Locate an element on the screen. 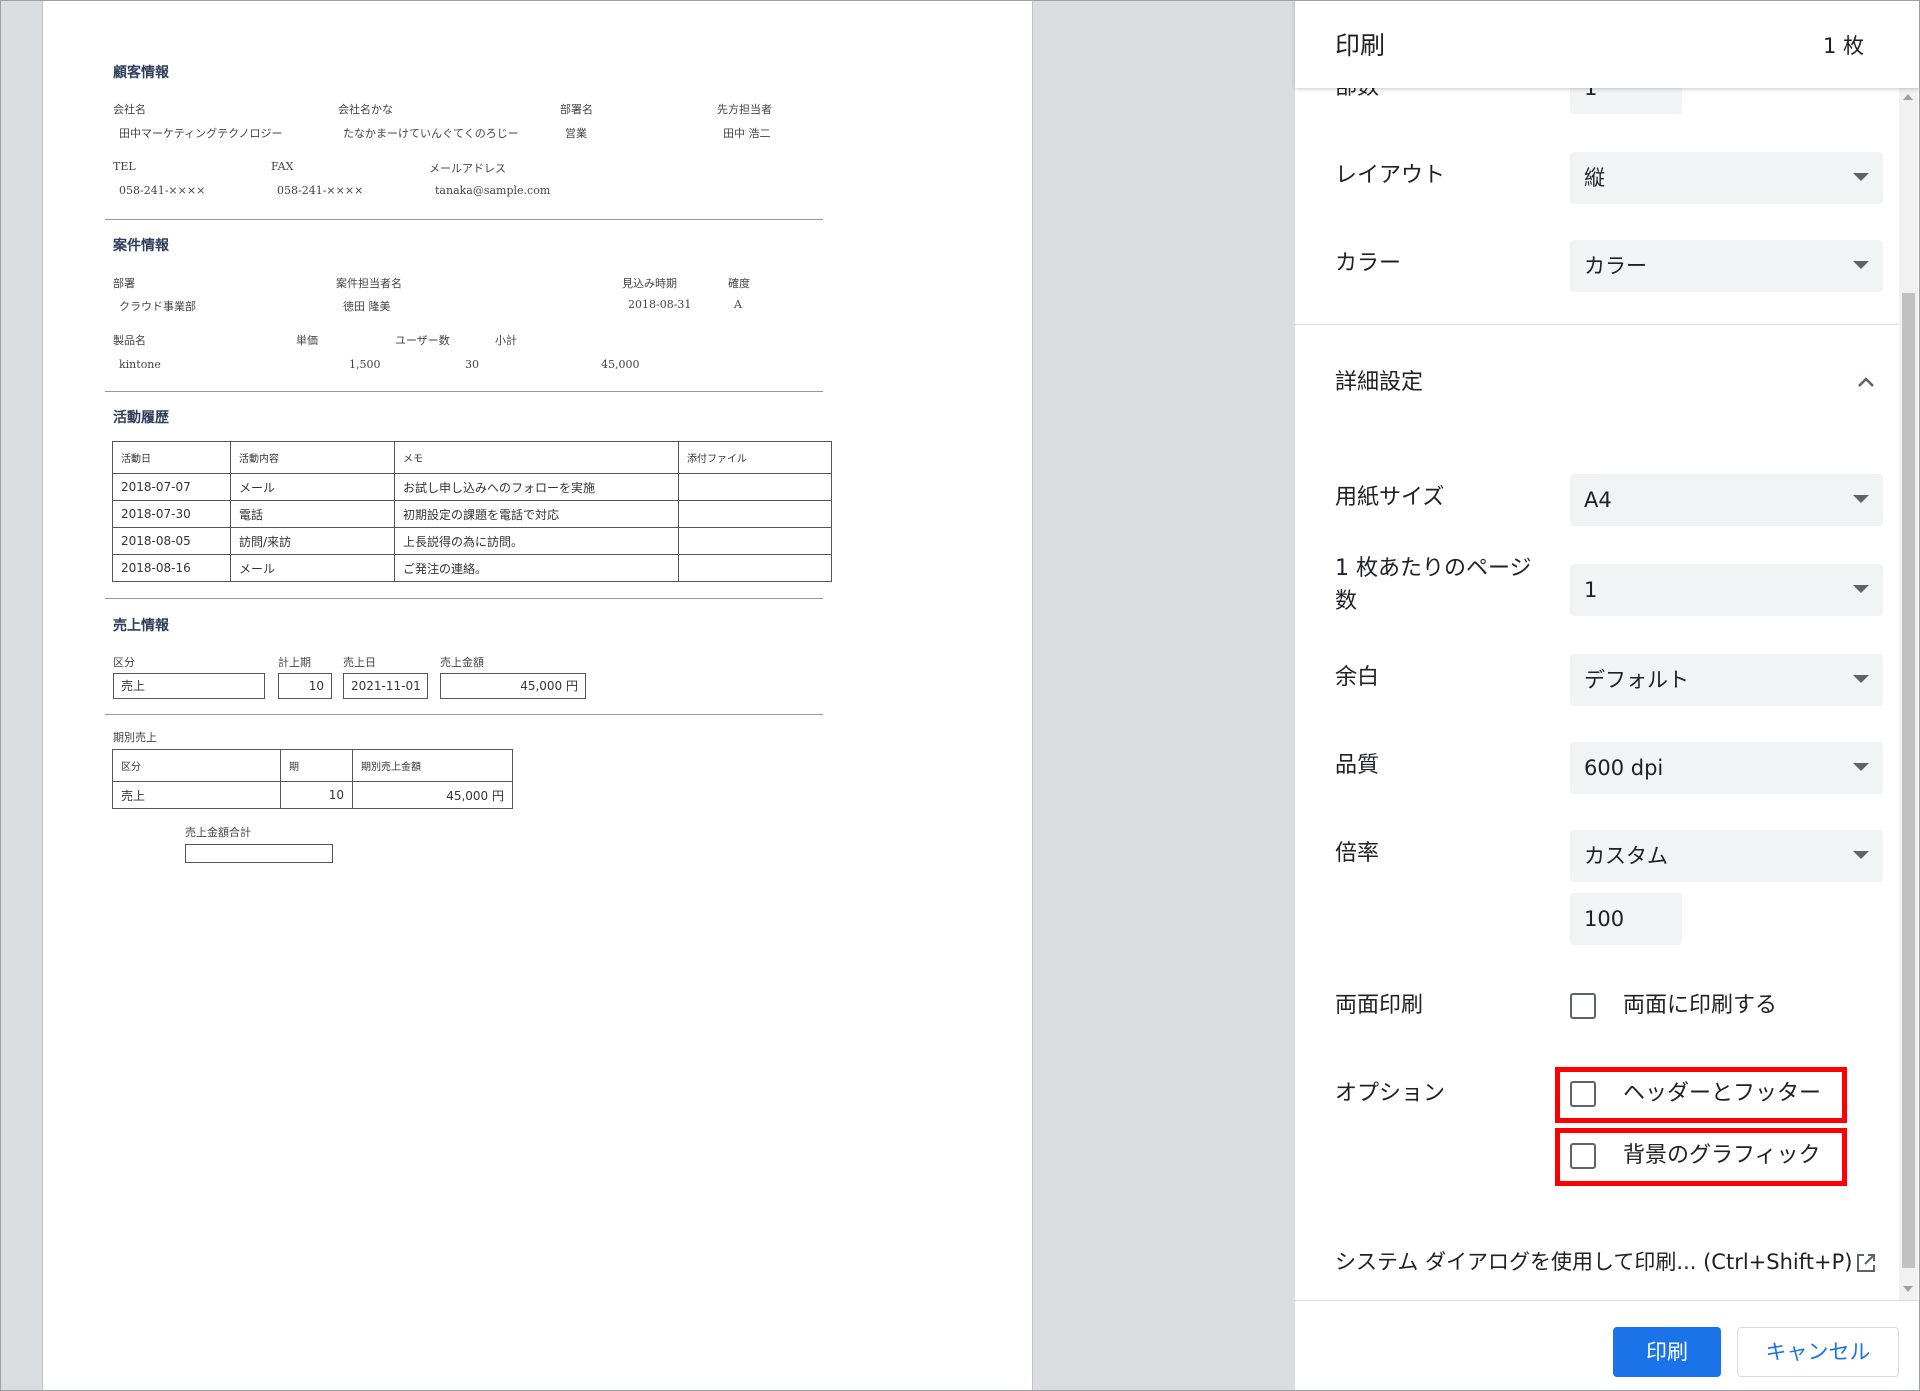 The image size is (1920, 1391). print-button: 印刷 is located at coordinates (1667, 1352).